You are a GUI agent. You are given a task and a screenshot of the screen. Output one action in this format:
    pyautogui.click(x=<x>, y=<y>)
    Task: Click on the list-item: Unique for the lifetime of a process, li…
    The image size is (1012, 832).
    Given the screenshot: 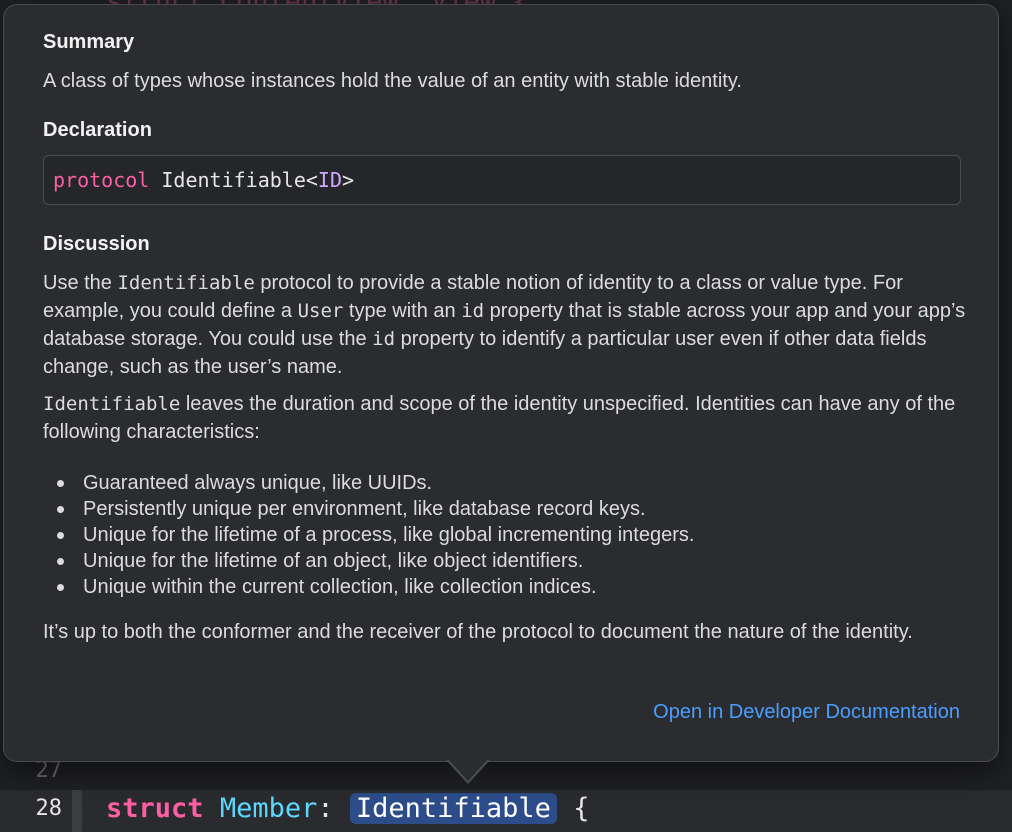 What is the action you would take?
    pyautogui.click(x=368, y=535)
    